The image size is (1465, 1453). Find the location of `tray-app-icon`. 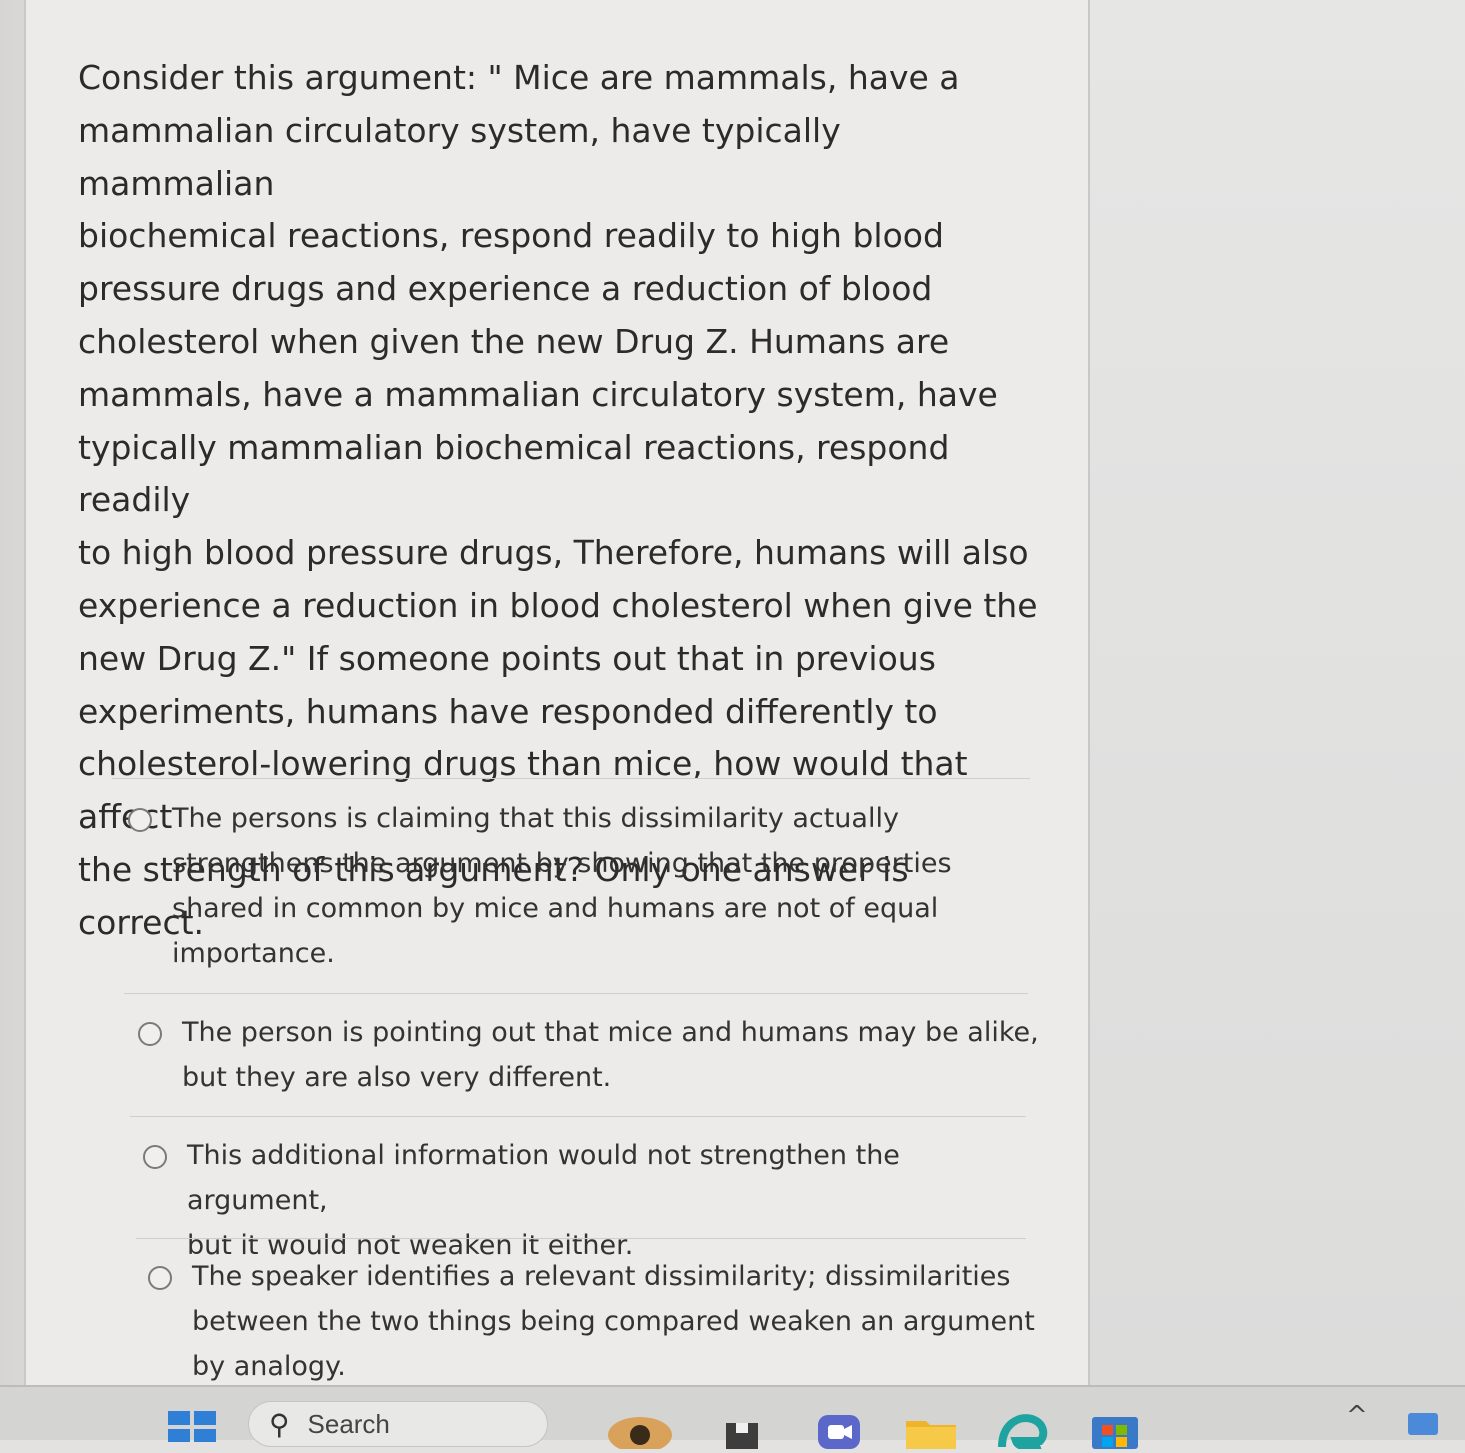

tray-app-icon is located at coordinates (1423, 1424).